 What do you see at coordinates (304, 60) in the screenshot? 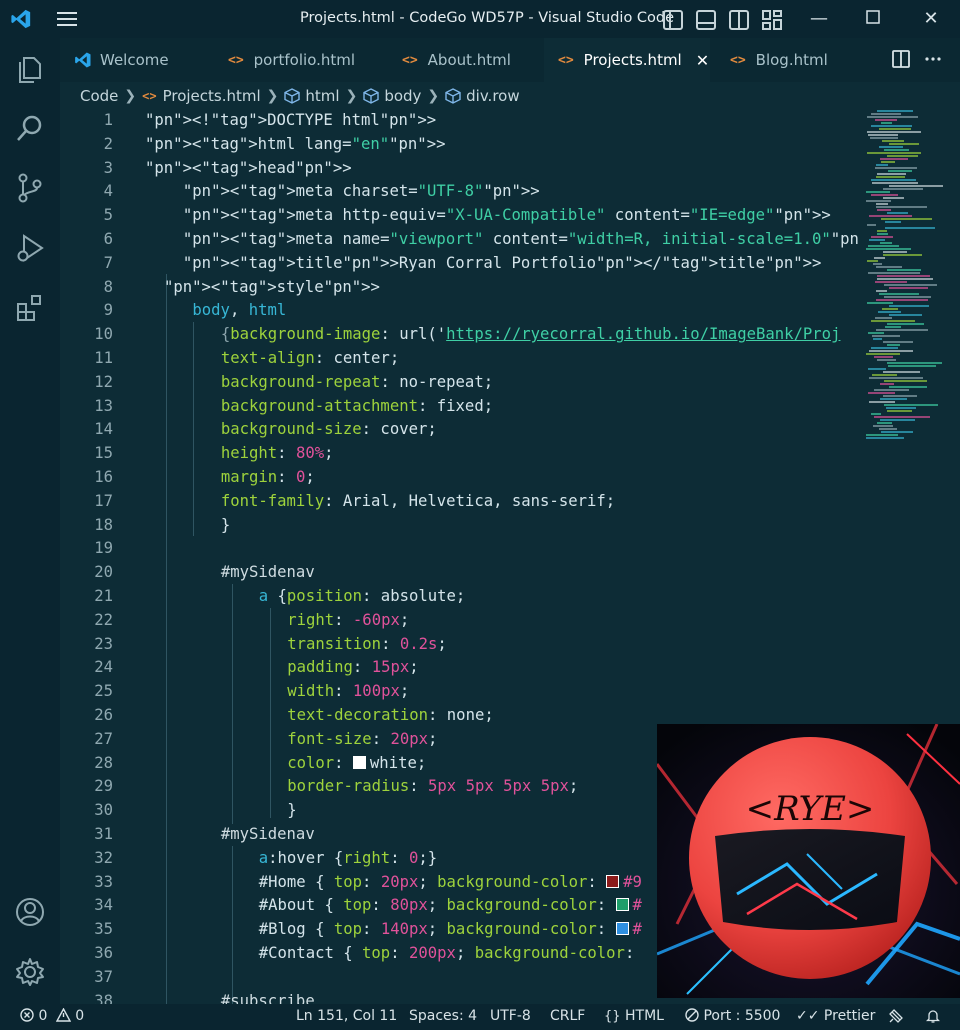
I see `tab-label: portfolio.html` at bounding box center [304, 60].